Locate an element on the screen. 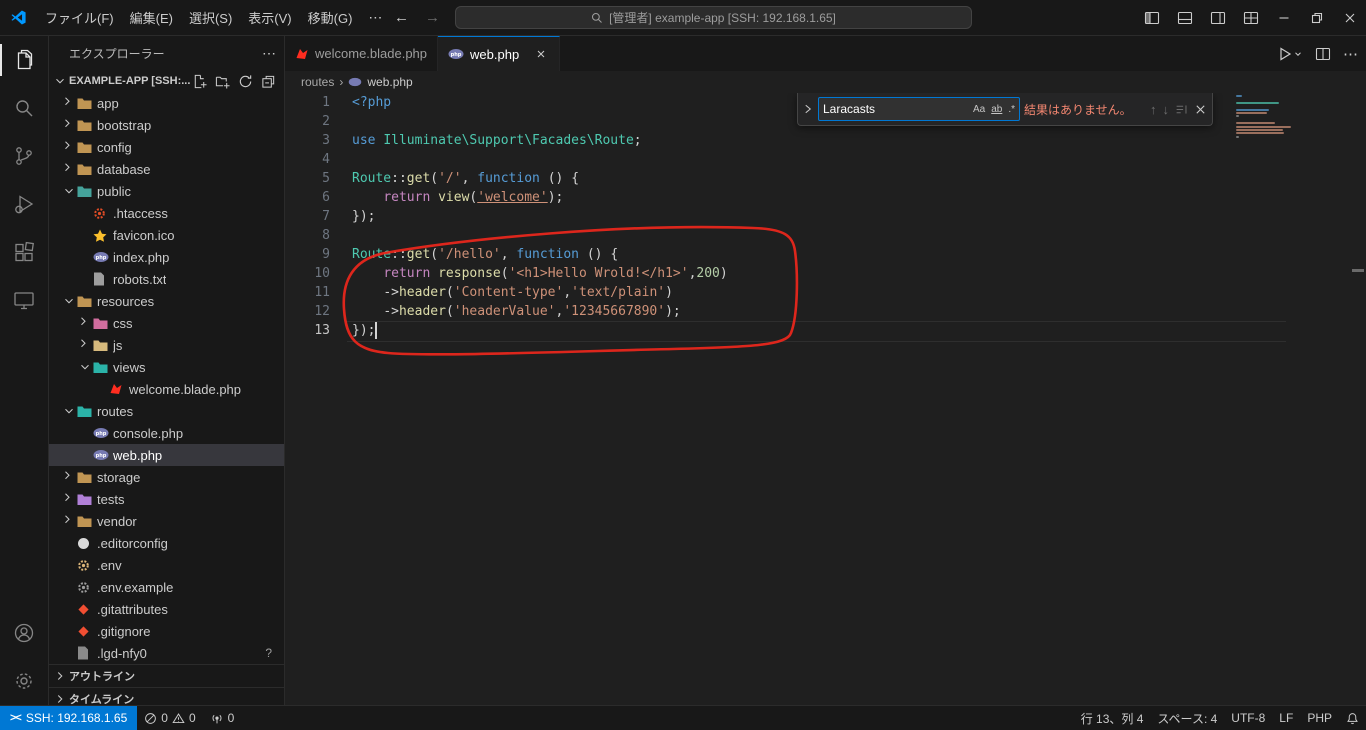 This screenshot has width=1366, height=730. refresh-icon is located at coordinates (245, 81).